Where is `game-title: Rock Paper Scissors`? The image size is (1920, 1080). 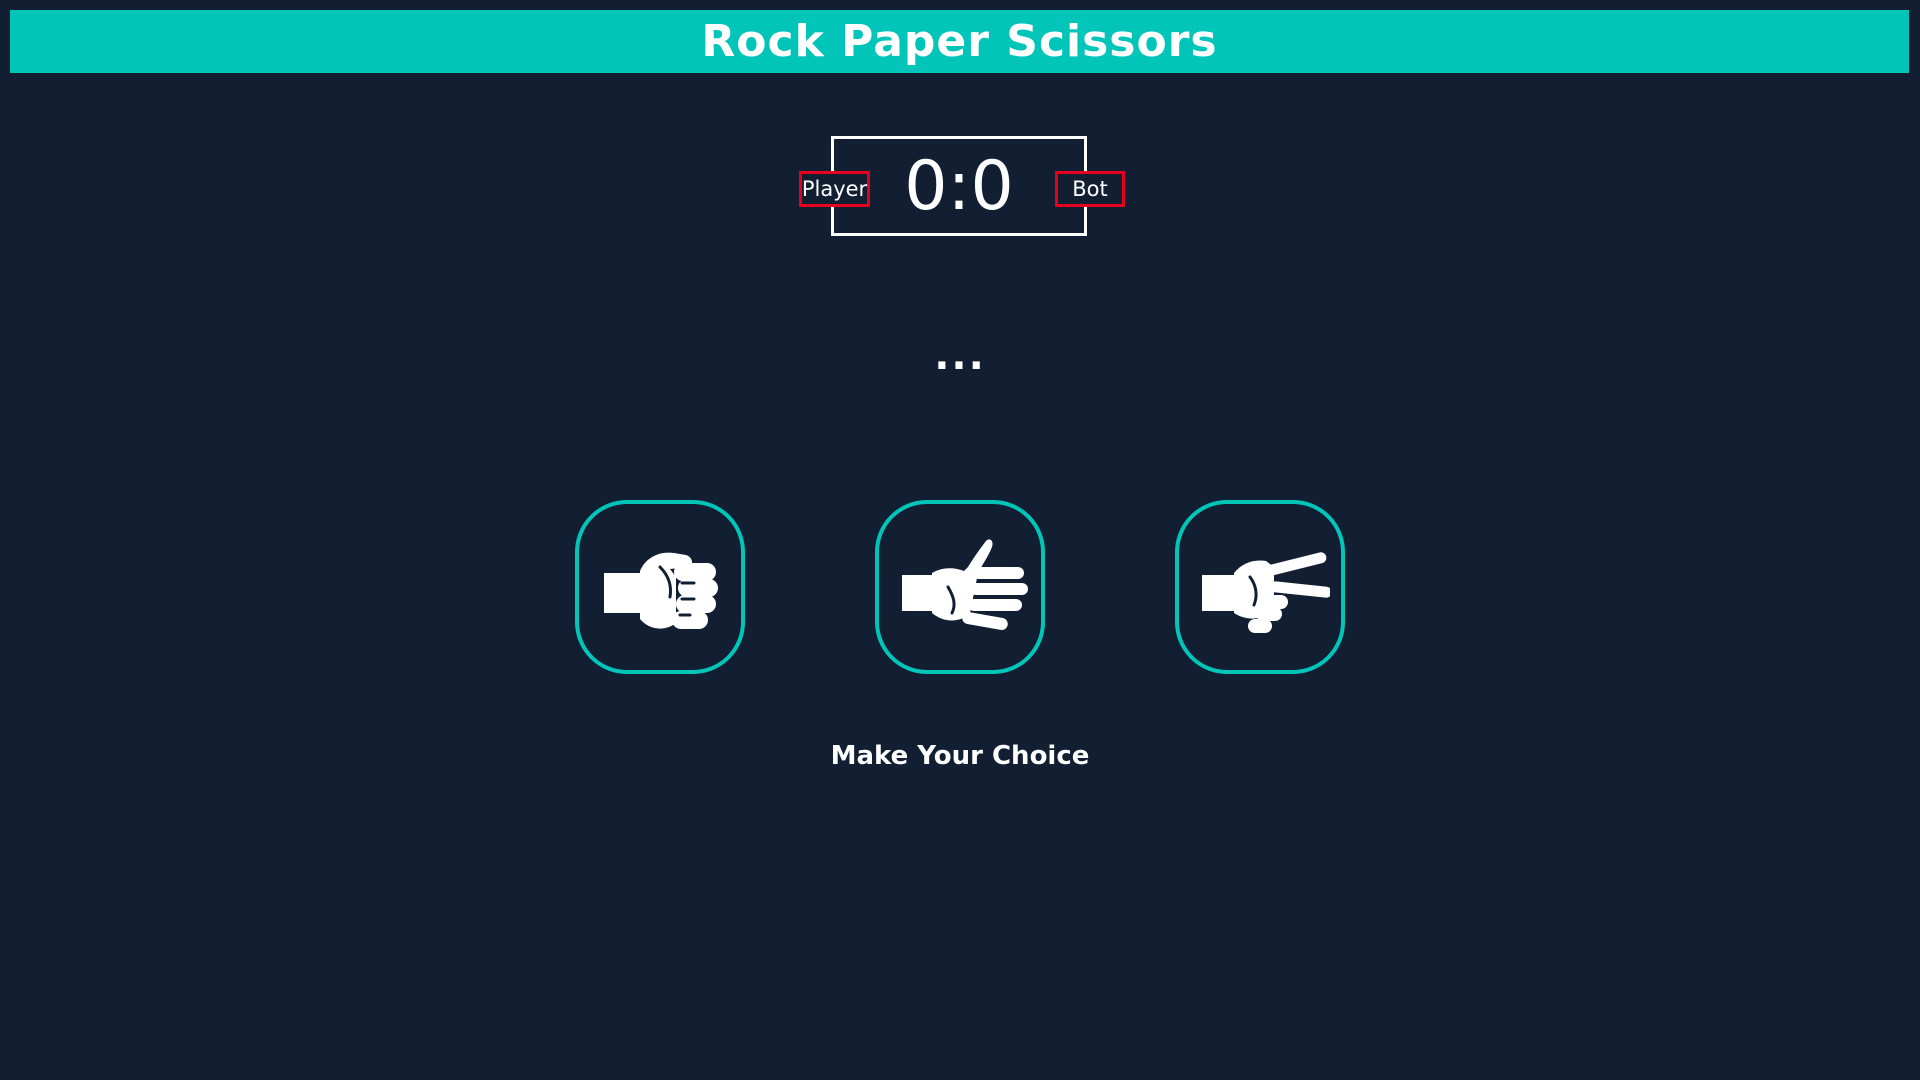 game-title: Rock Paper Scissors is located at coordinates (959, 41).